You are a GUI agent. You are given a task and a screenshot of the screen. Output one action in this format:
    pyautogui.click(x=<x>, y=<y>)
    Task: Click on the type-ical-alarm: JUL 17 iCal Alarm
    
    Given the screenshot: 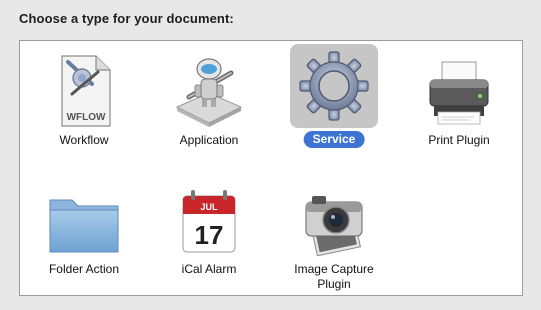 What is the action you would take?
    pyautogui.click(x=209, y=236)
    